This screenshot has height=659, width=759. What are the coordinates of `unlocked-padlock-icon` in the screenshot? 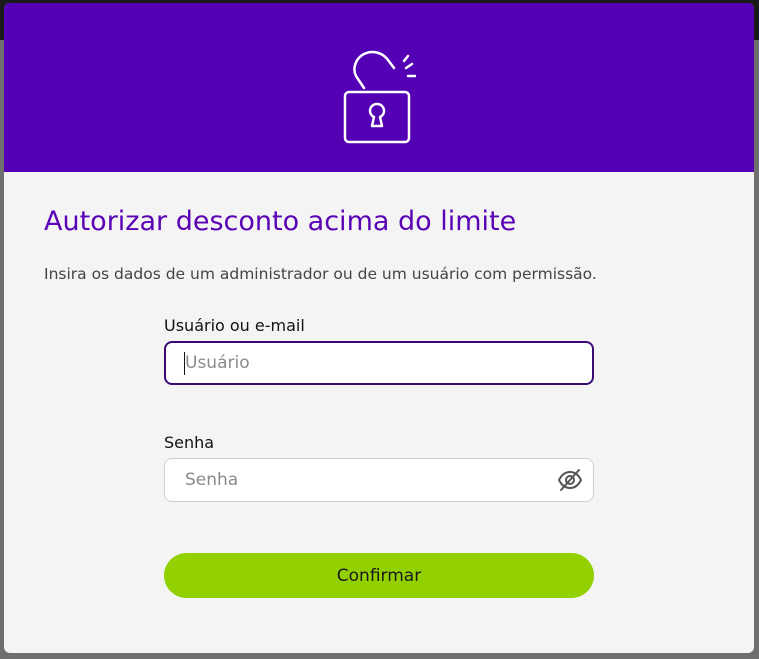 It's located at (379, 97).